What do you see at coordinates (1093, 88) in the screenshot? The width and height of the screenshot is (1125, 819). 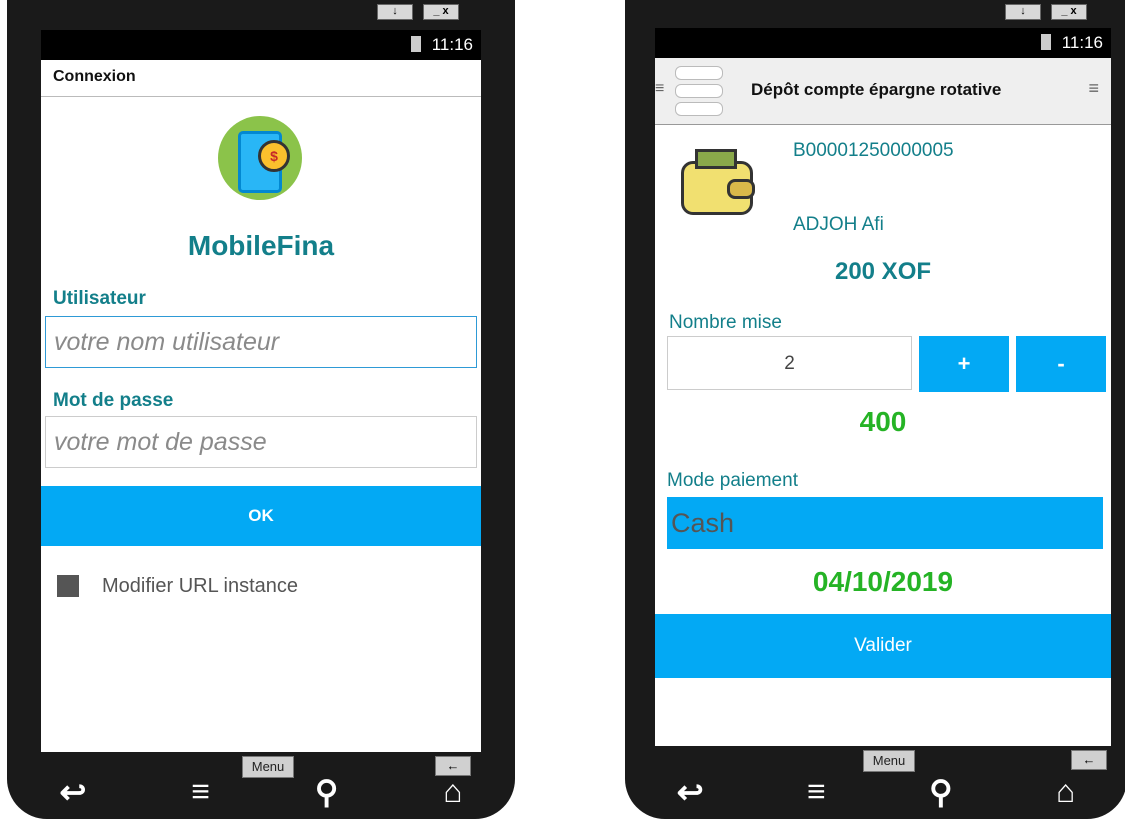 I see `overflow-menu-icon: ≡` at bounding box center [1093, 88].